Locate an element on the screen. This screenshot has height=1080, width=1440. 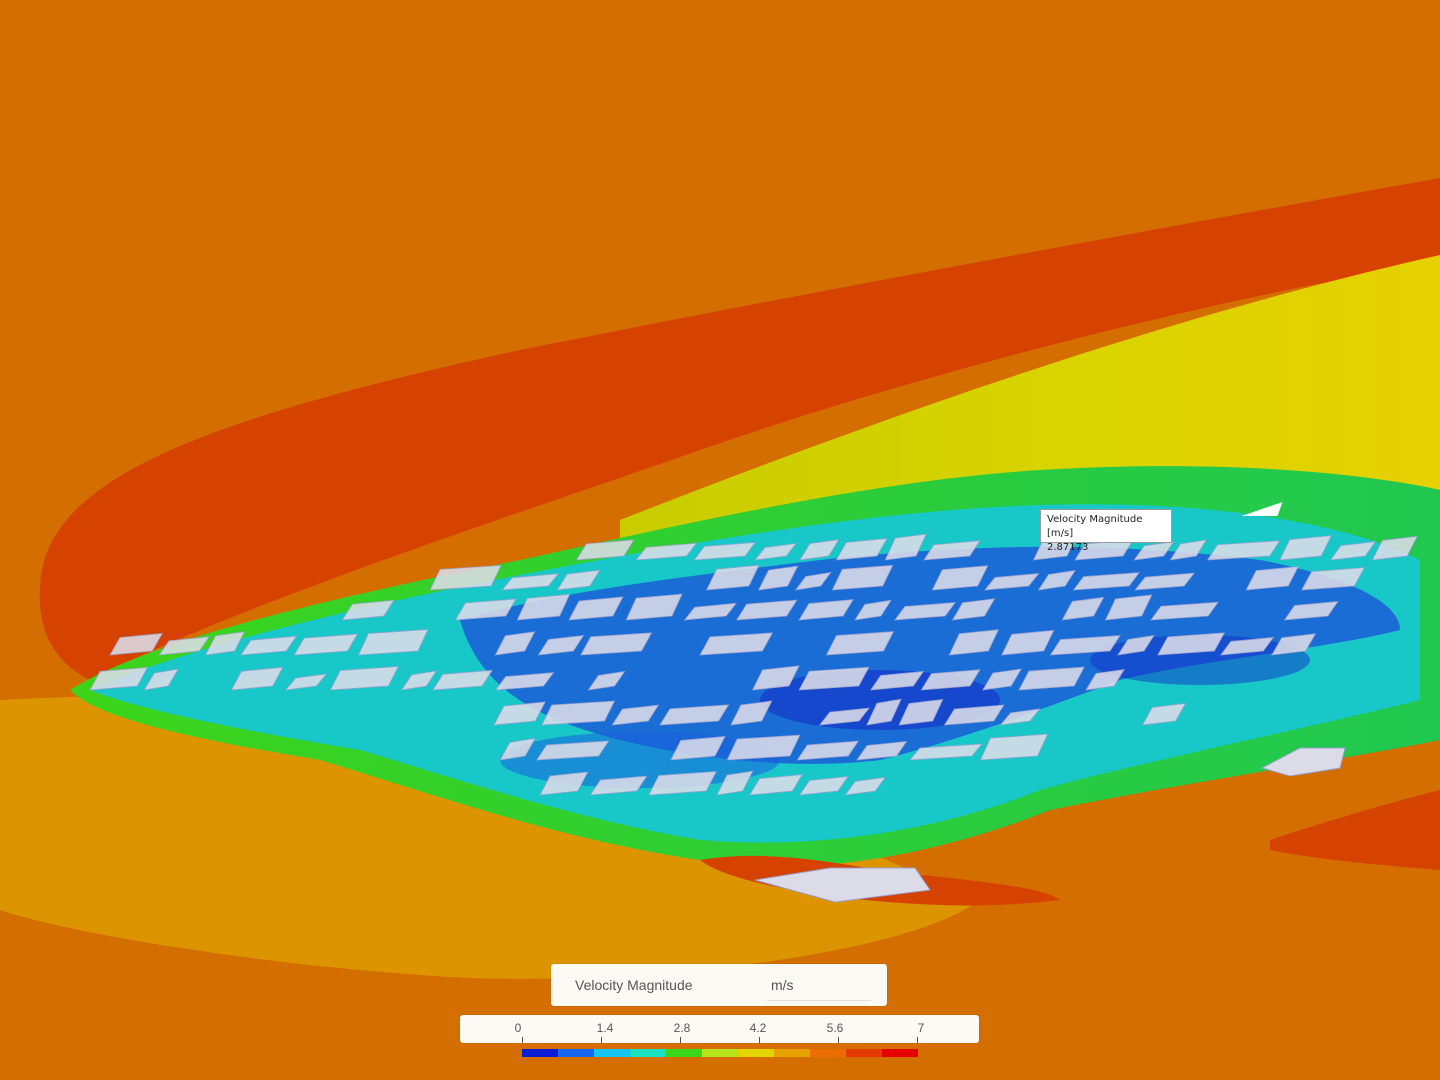
tick-label: 1.4 is located at coordinates (605, 1028).